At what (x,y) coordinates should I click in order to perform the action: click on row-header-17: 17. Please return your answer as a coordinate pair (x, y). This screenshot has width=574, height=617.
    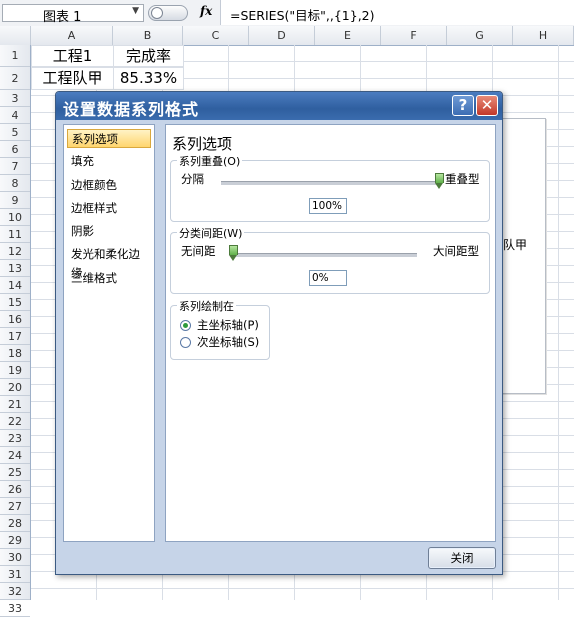
    Looking at the image, I should click on (15, 336).